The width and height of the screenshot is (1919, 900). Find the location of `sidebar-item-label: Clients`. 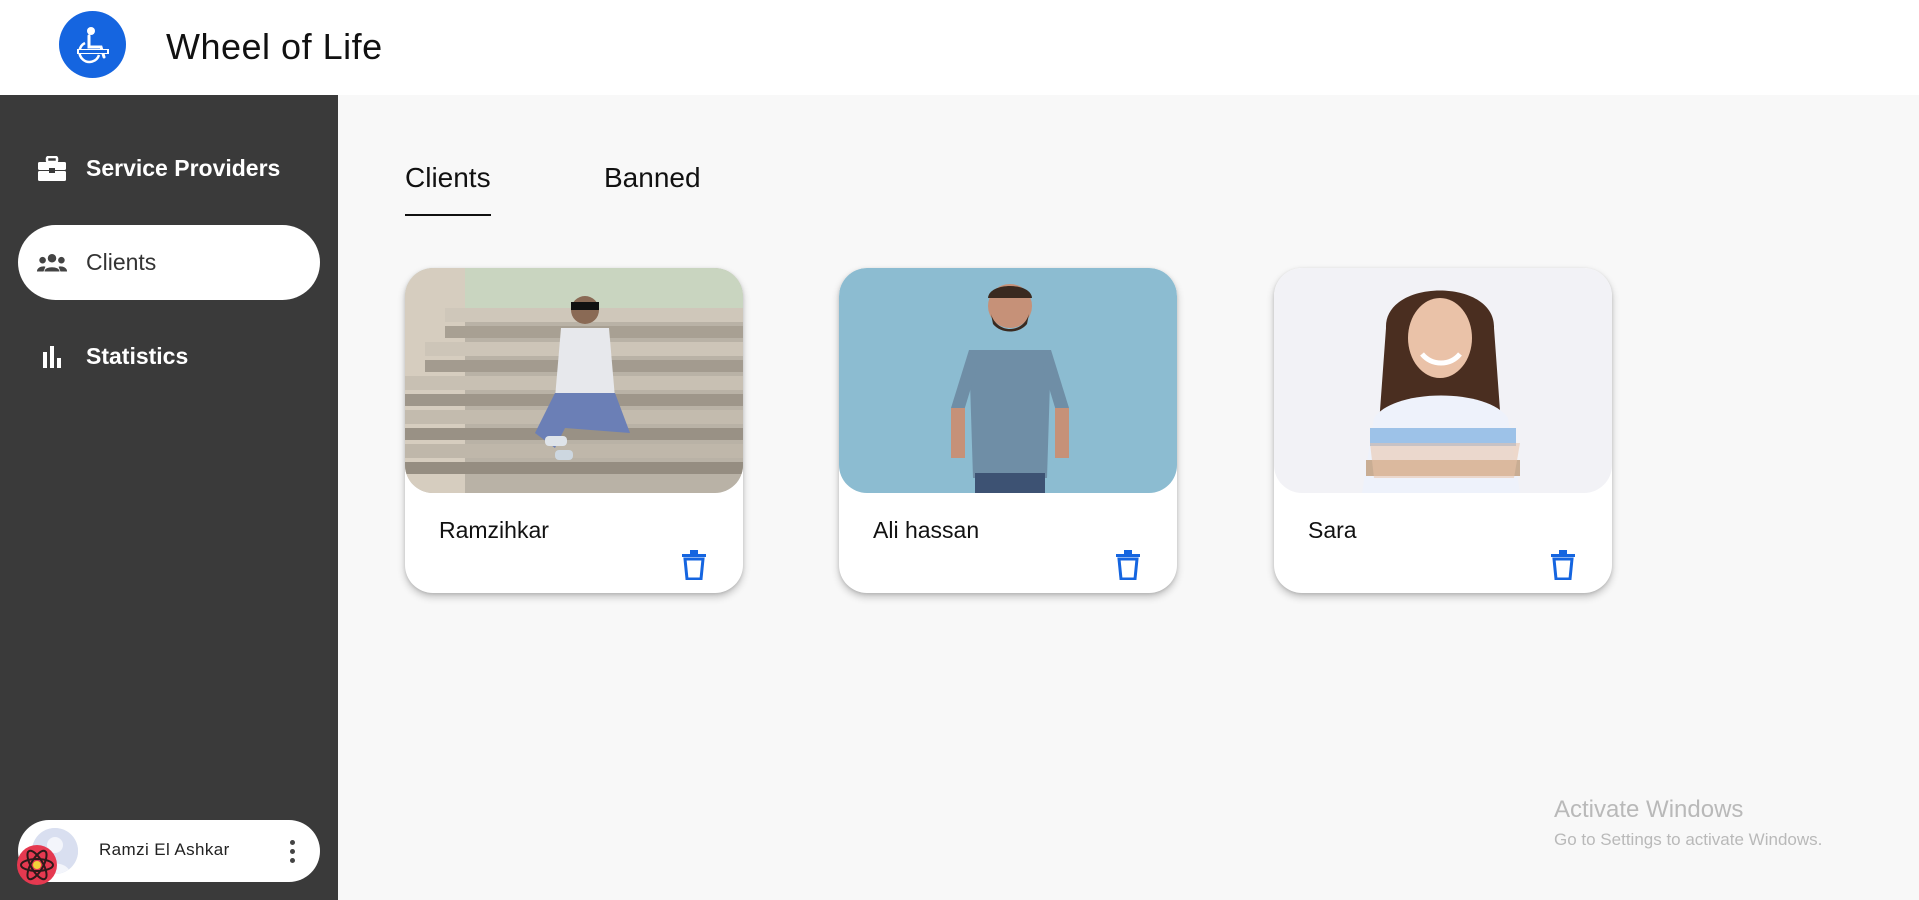

sidebar-item-label: Clients is located at coordinates (121, 262).